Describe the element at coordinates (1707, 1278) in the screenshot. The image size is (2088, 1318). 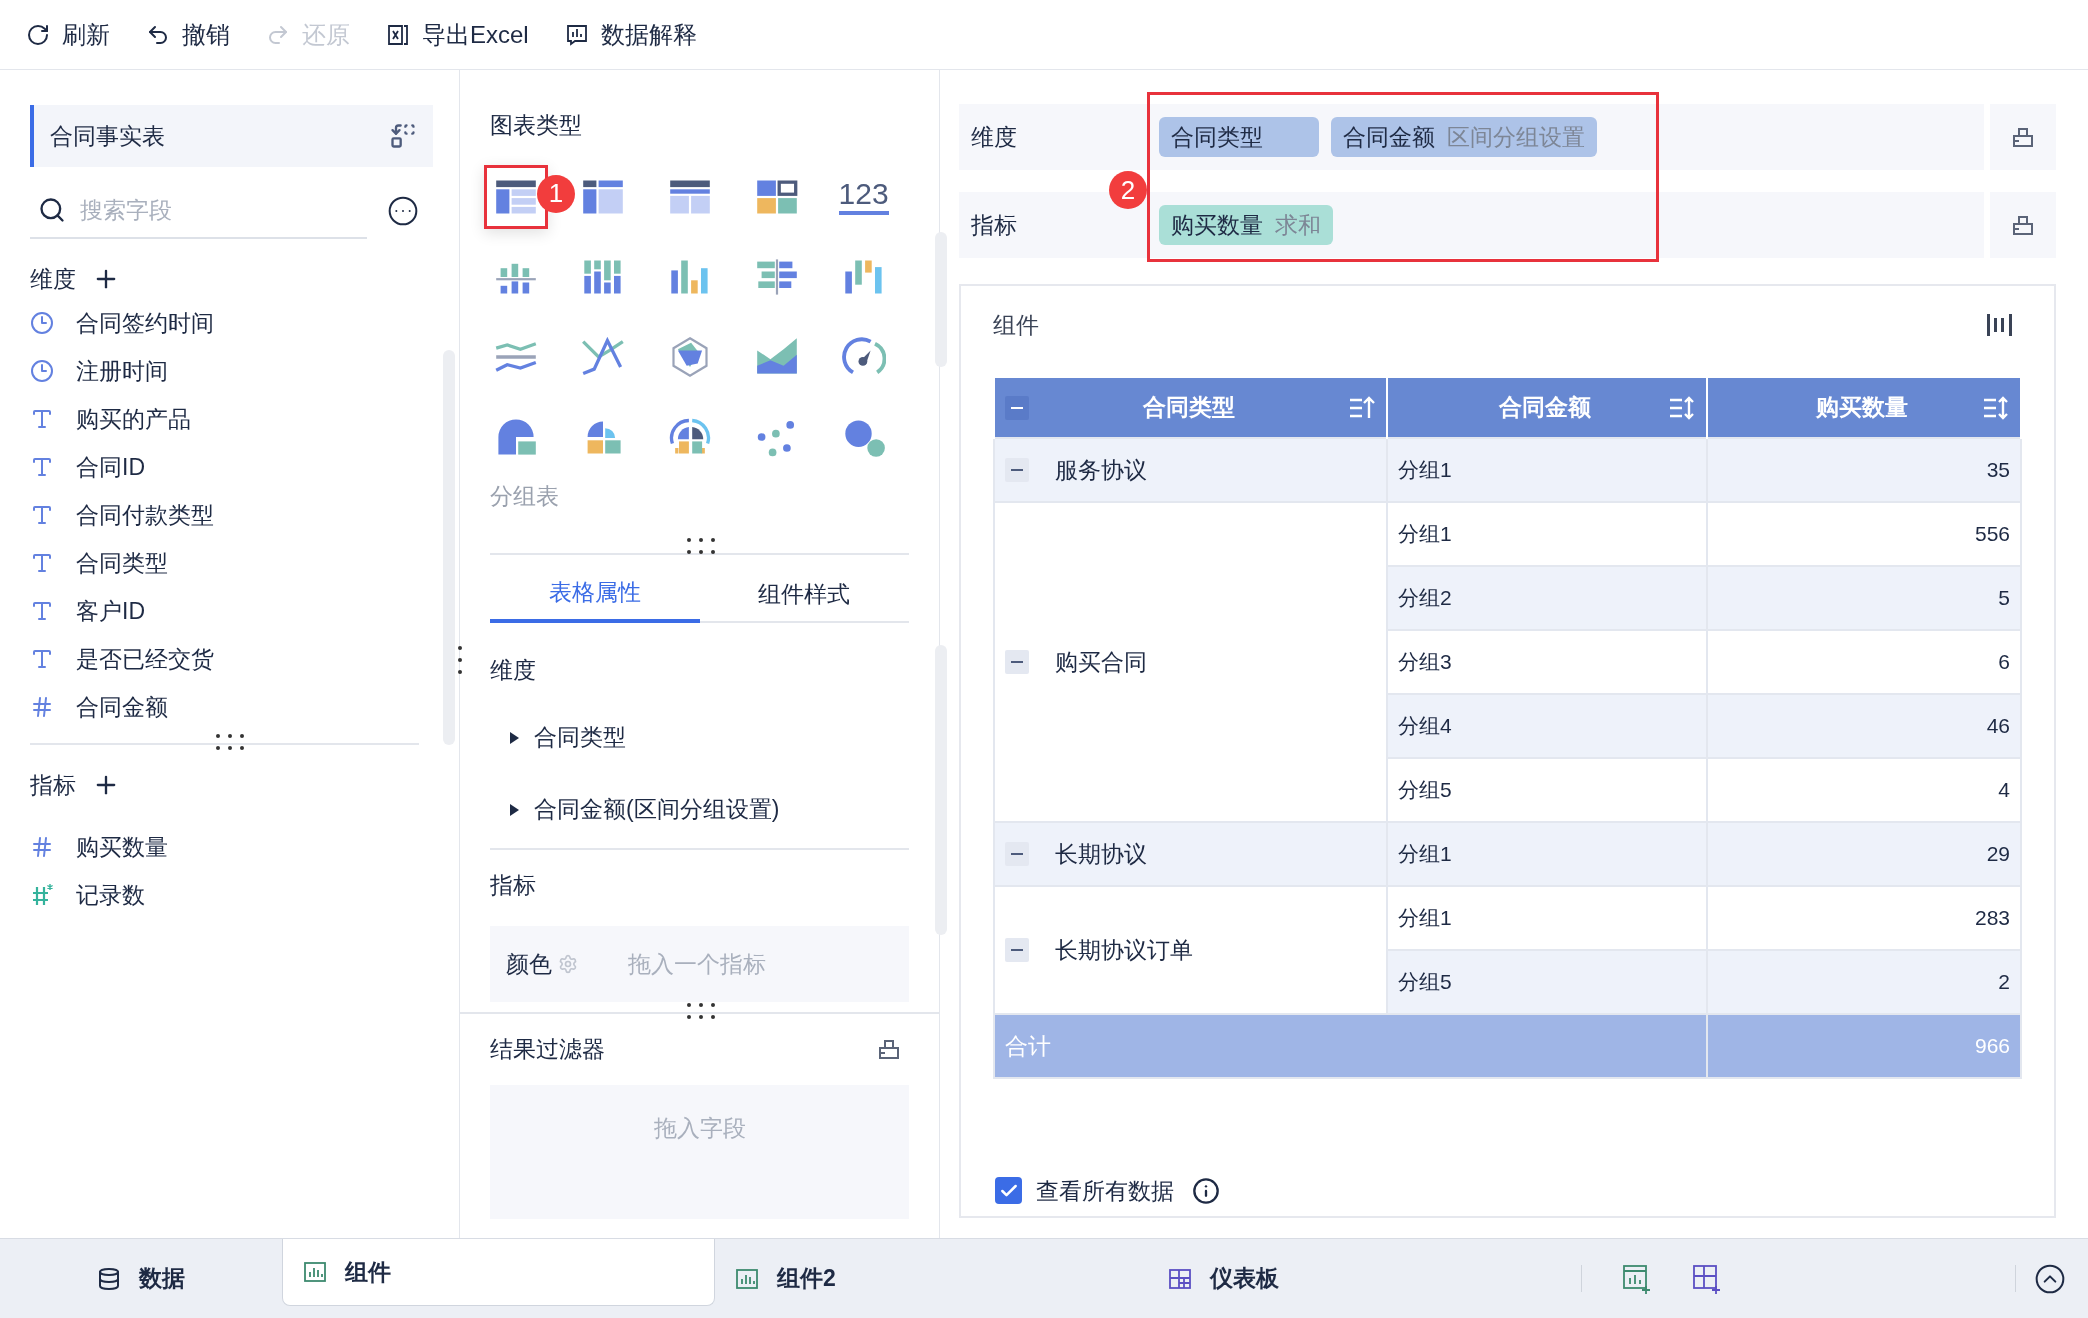
I see `add-dashboard-icon` at that location.